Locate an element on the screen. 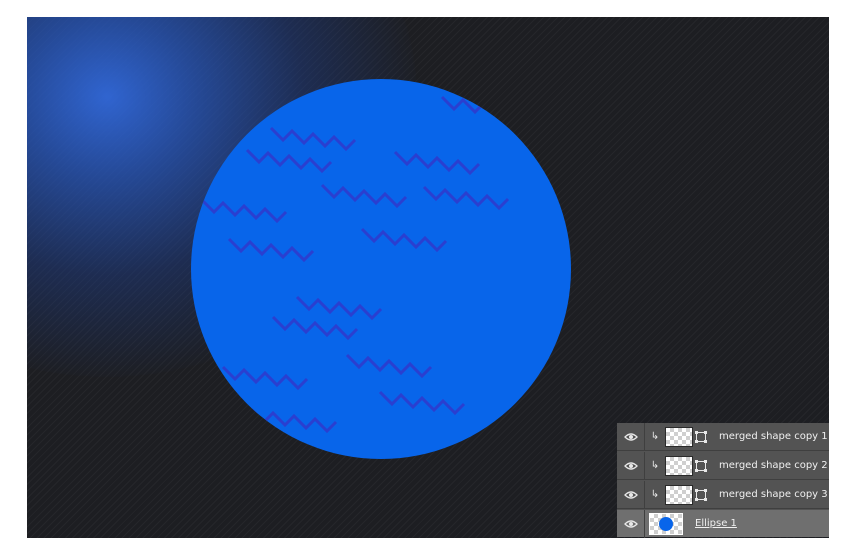 This screenshot has width=850, height=557. layer-row-merged-shape-copy-3: ↳ merged shape copy 3 is located at coordinates (723, 494).